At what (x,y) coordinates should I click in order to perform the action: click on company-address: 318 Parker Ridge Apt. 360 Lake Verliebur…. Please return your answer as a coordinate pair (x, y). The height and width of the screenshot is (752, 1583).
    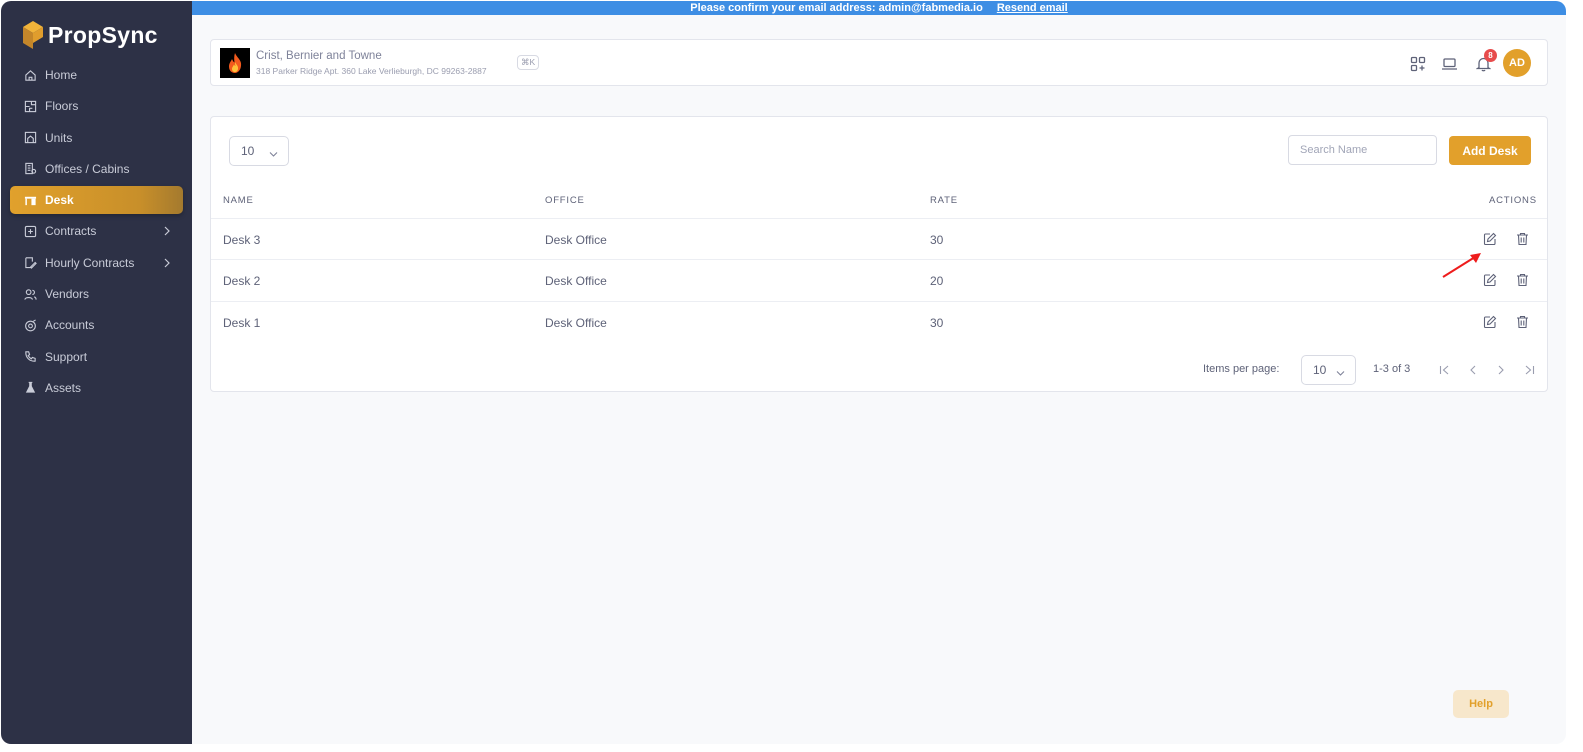
    Looking at the image, I should click on (371, 71).